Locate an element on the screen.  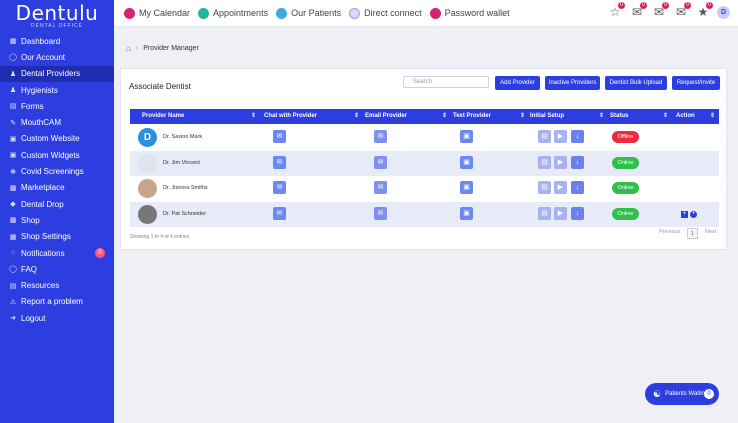
direct-connect-link: Direct connect is located at coordinates (385, 13).